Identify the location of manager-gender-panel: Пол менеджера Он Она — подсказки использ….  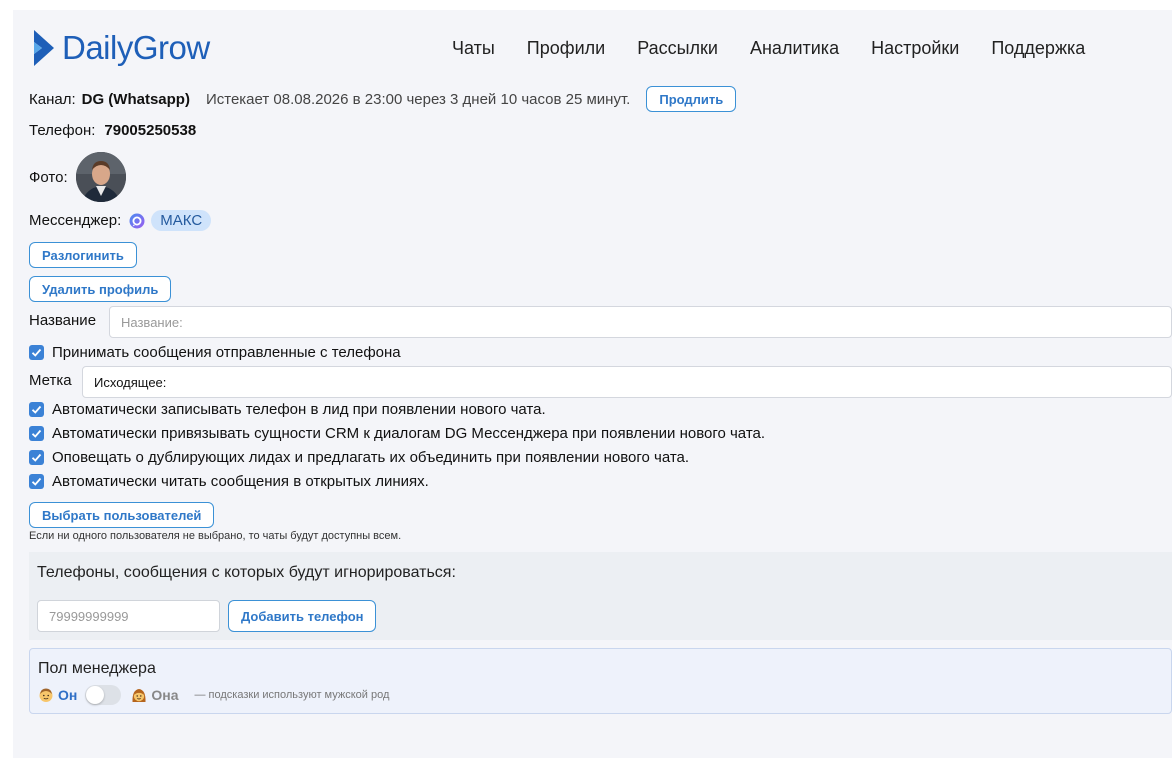
(600, 681).